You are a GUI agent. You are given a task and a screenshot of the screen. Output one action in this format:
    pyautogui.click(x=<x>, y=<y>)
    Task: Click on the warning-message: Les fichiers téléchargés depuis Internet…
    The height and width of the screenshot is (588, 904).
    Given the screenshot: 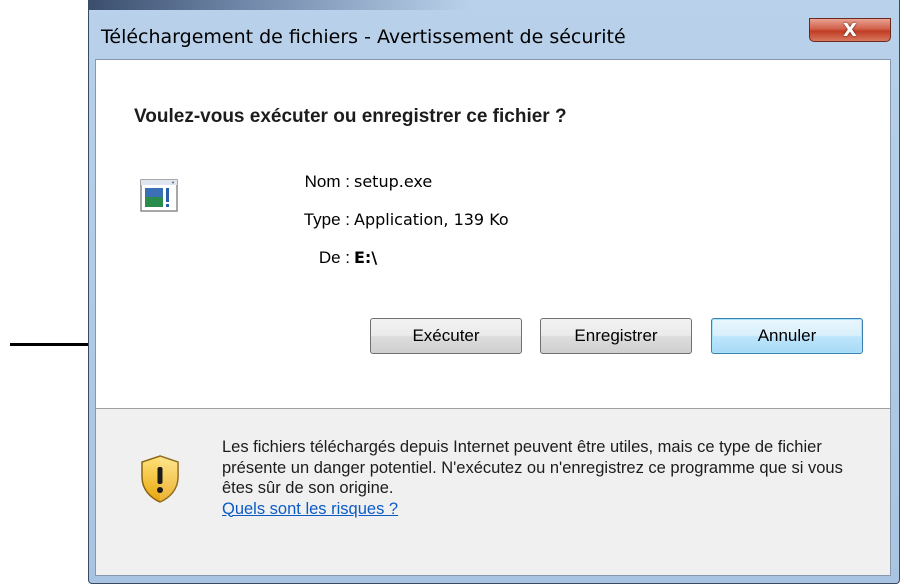 What is the action you would take?
    pyautogui.click(x=542, y=478)
    